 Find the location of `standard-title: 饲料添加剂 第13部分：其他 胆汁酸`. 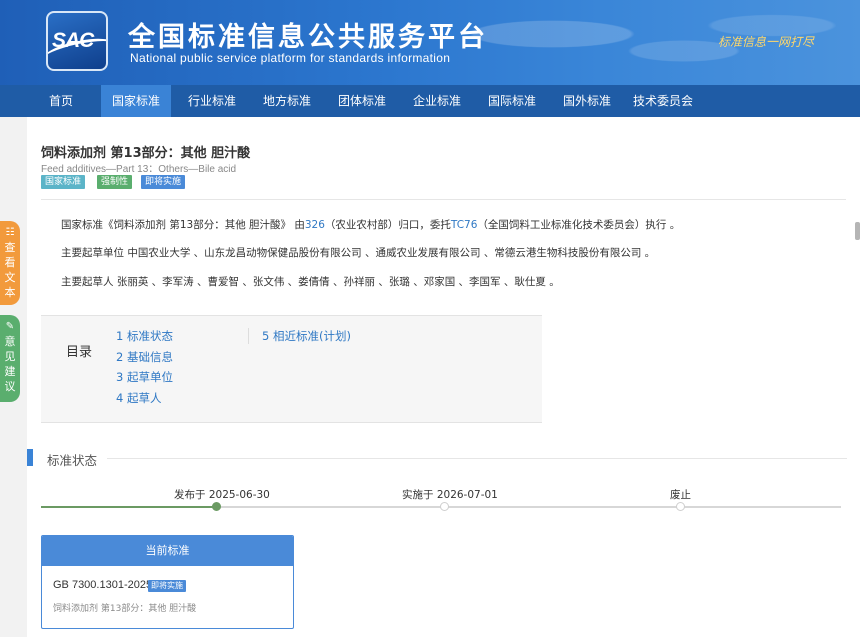

standard-title: 饲料添加剂 第13部分：其他 胆汁酸 is located at coordinates (146, 153).